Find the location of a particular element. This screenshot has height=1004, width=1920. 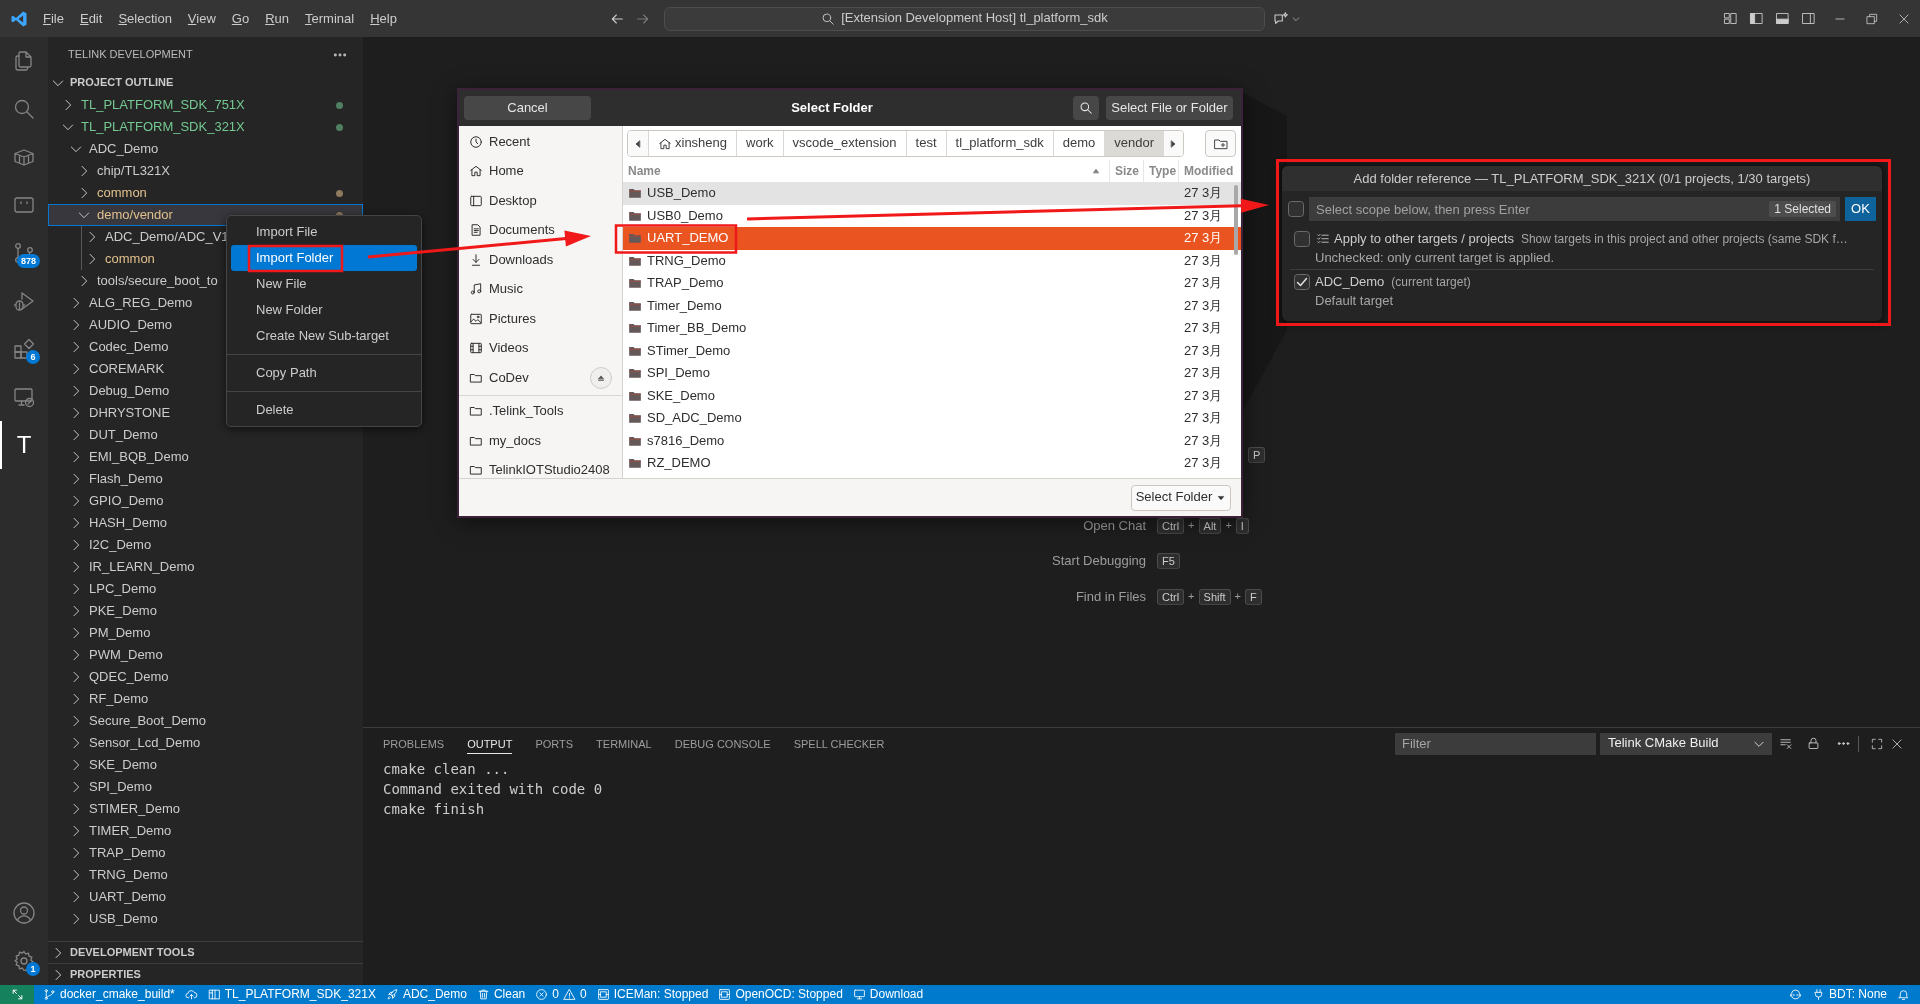

place-item: Home is located at coordinates (540, 171).